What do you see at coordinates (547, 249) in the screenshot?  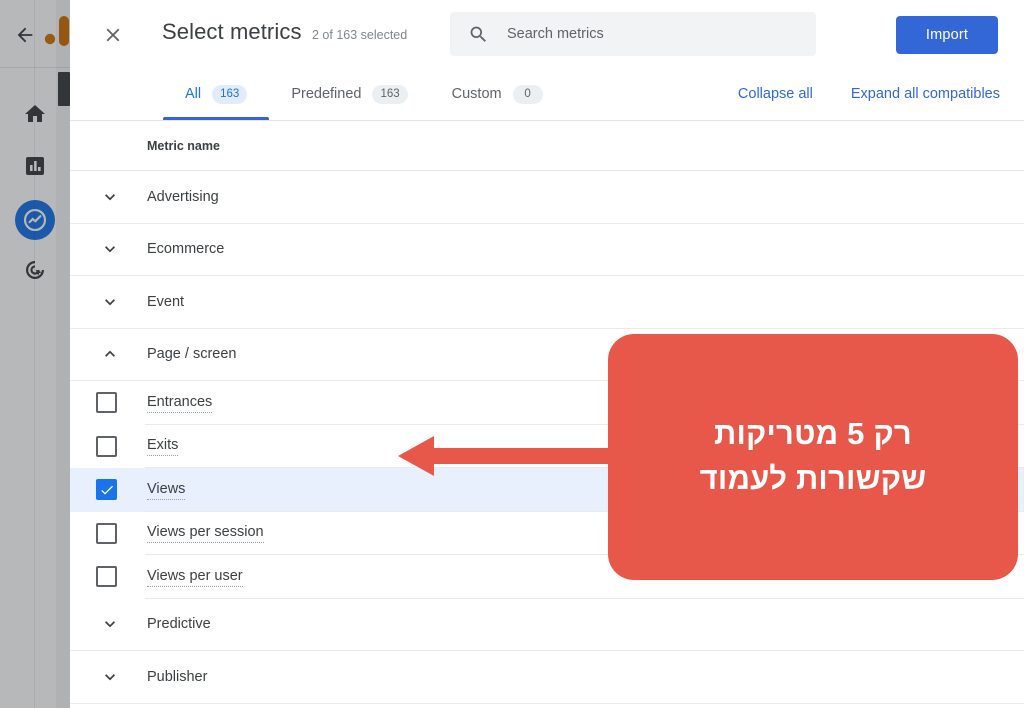 I see `metric-group-row: Ecommerce` at bounding box center [547, 249].